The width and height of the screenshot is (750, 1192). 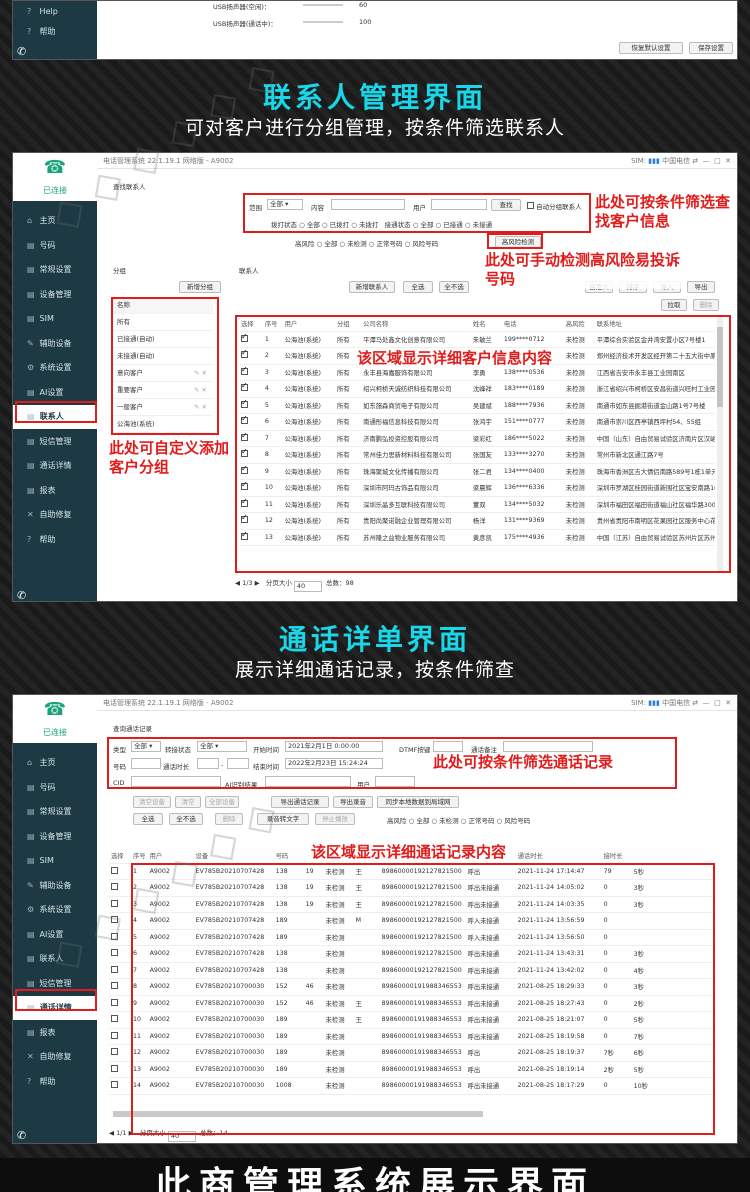 What do you see at coordinates (616, 856) in the screenshot?
I see `column-header: 接时长` at bounding box center [616, 856].